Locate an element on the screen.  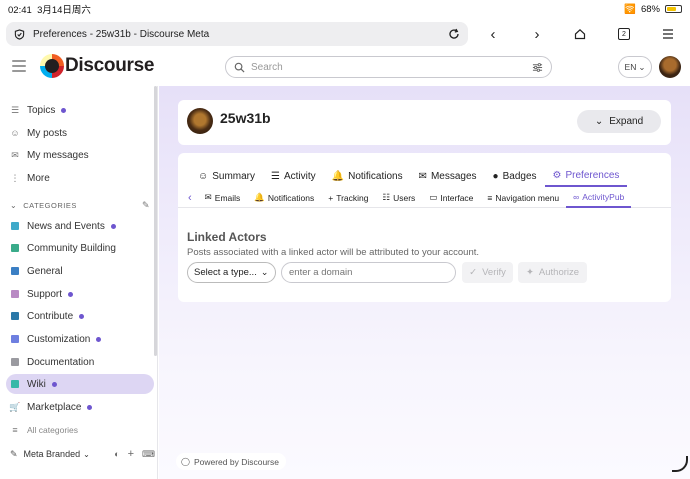
envelope-icon: ✉ is located at coordinates (208, 197).